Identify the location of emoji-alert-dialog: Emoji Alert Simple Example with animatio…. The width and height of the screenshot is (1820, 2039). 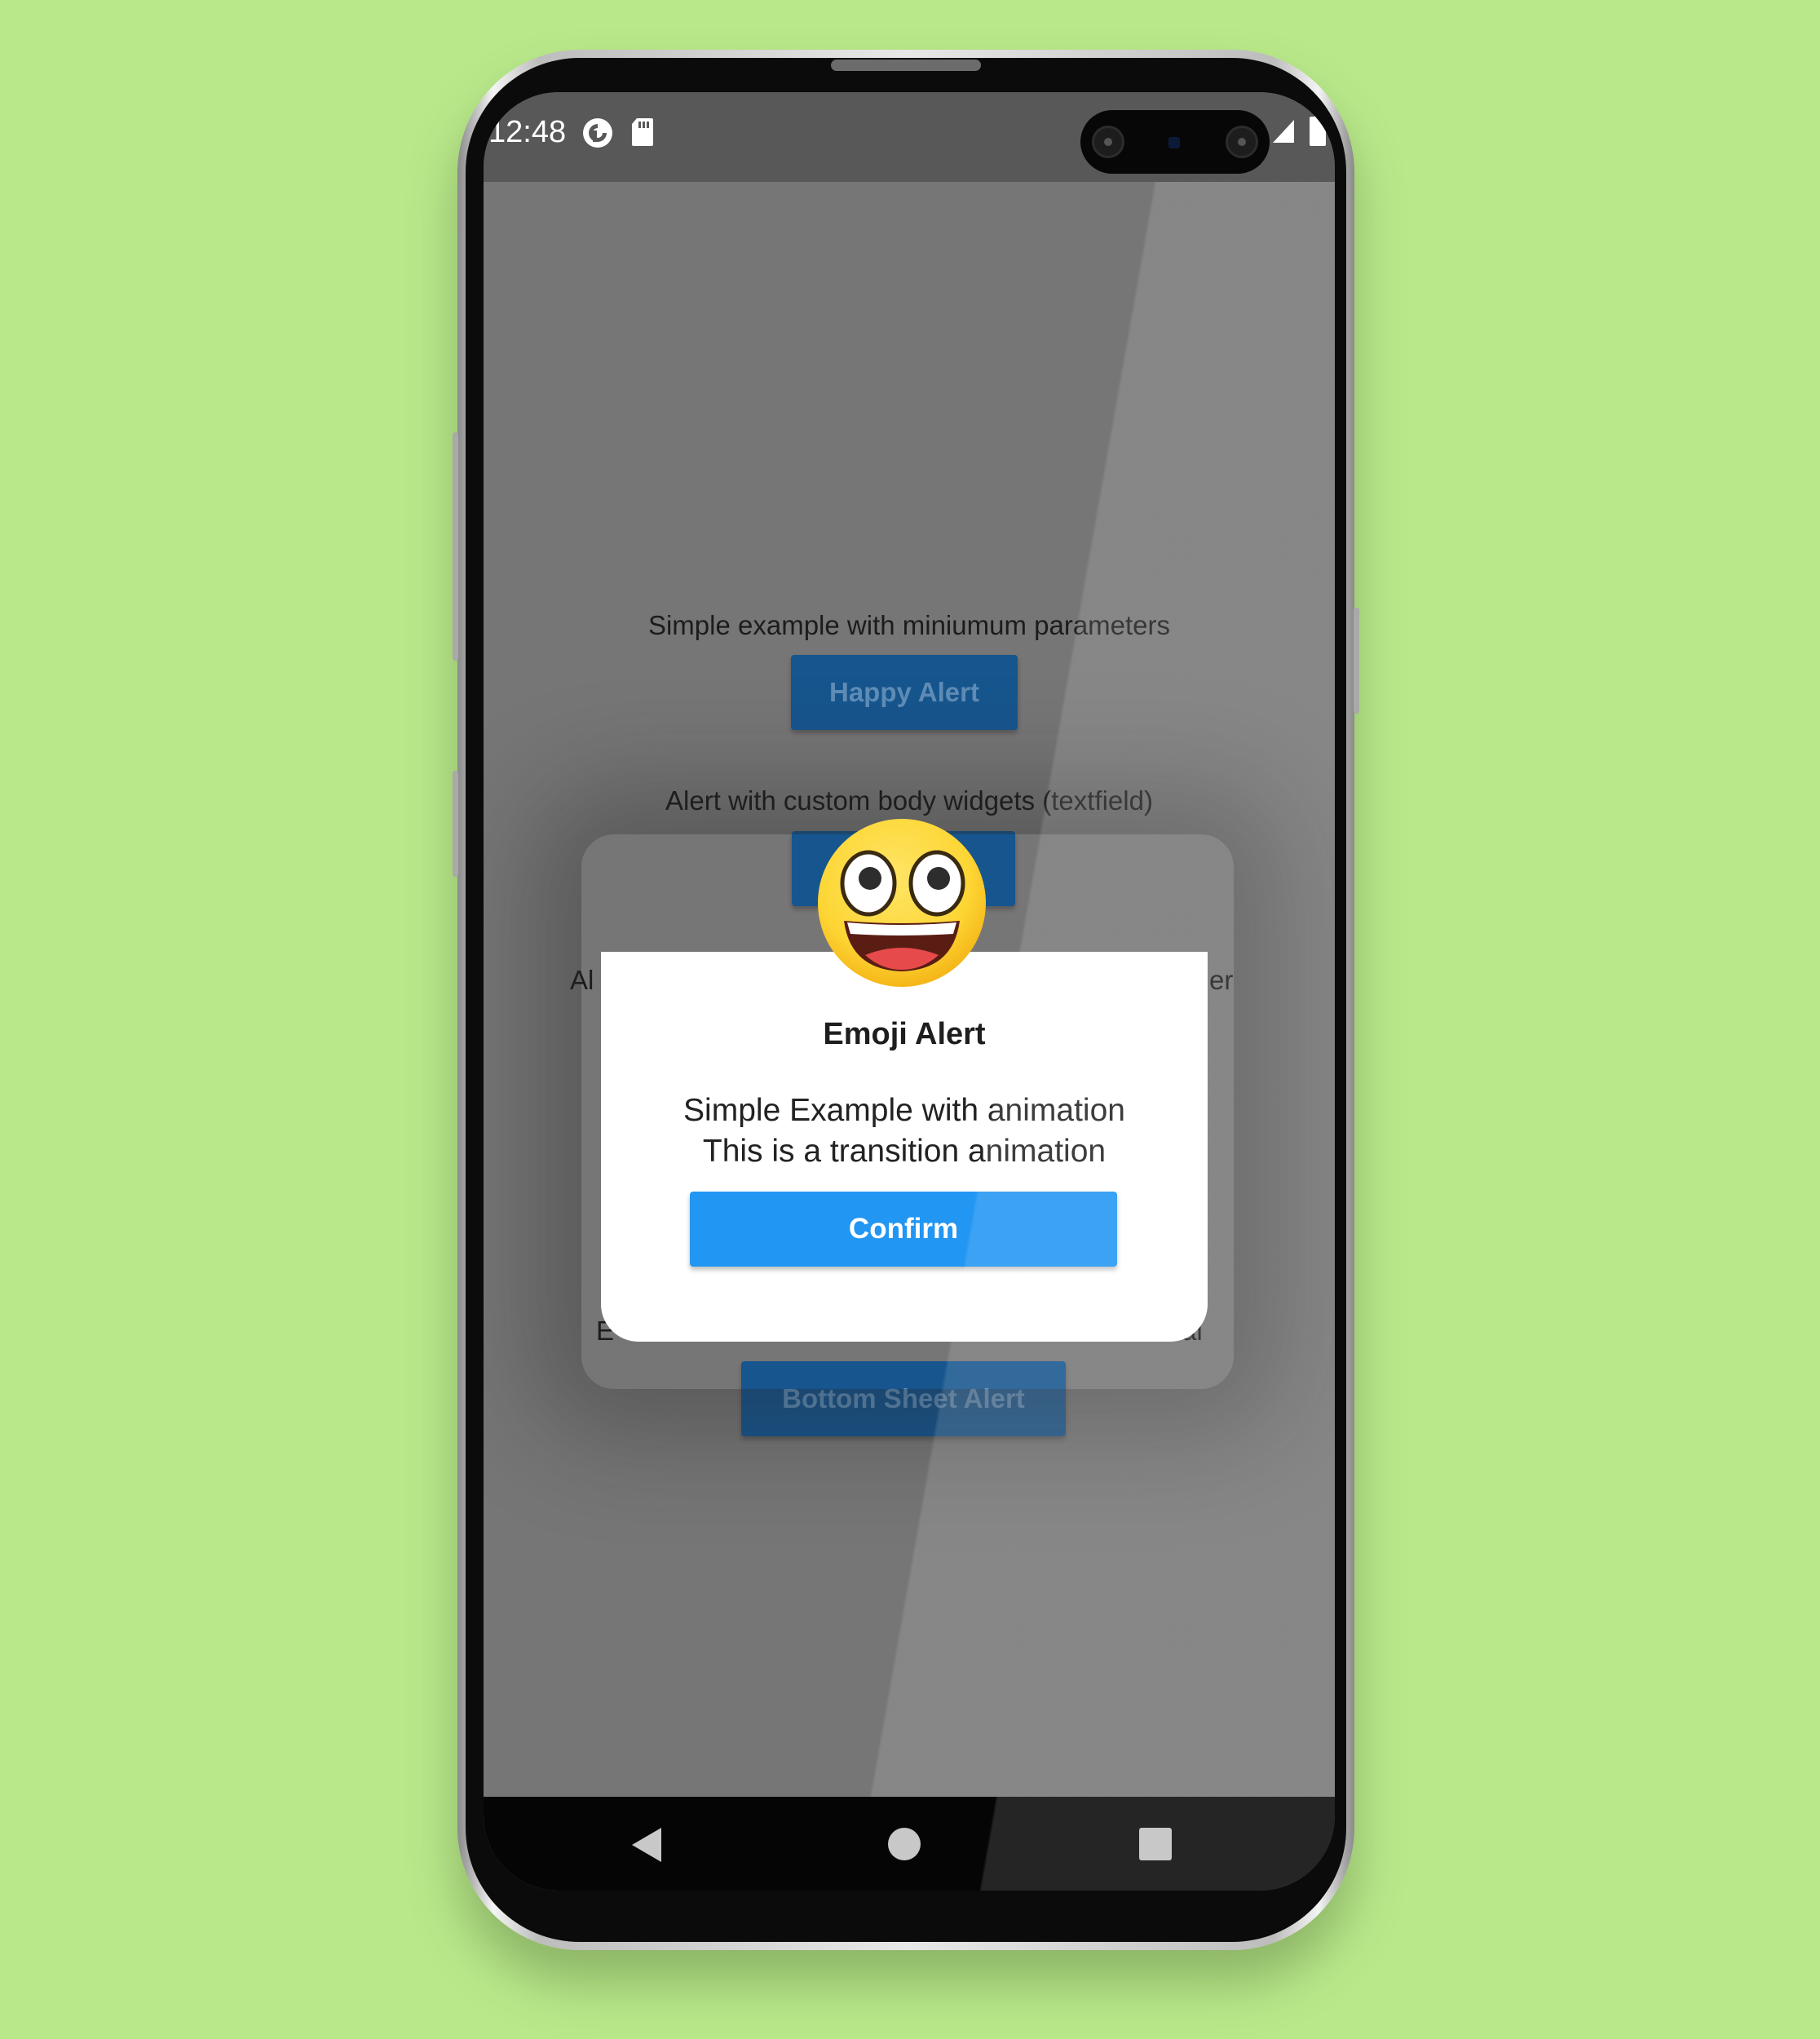
(905, 1147).